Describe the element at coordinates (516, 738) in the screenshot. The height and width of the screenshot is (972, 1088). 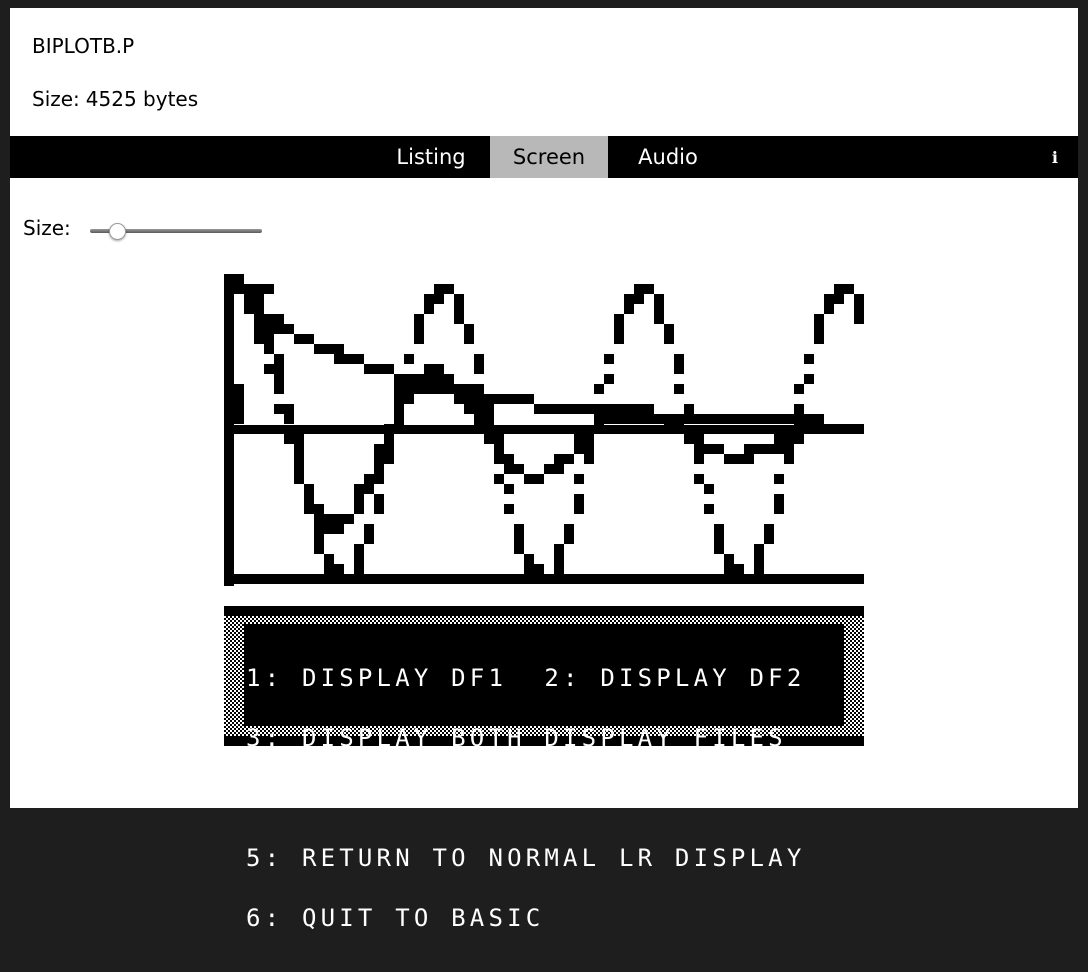
I see `menu-line: 3: DISPLAY BOTH DISPLAY FILES` at that location.